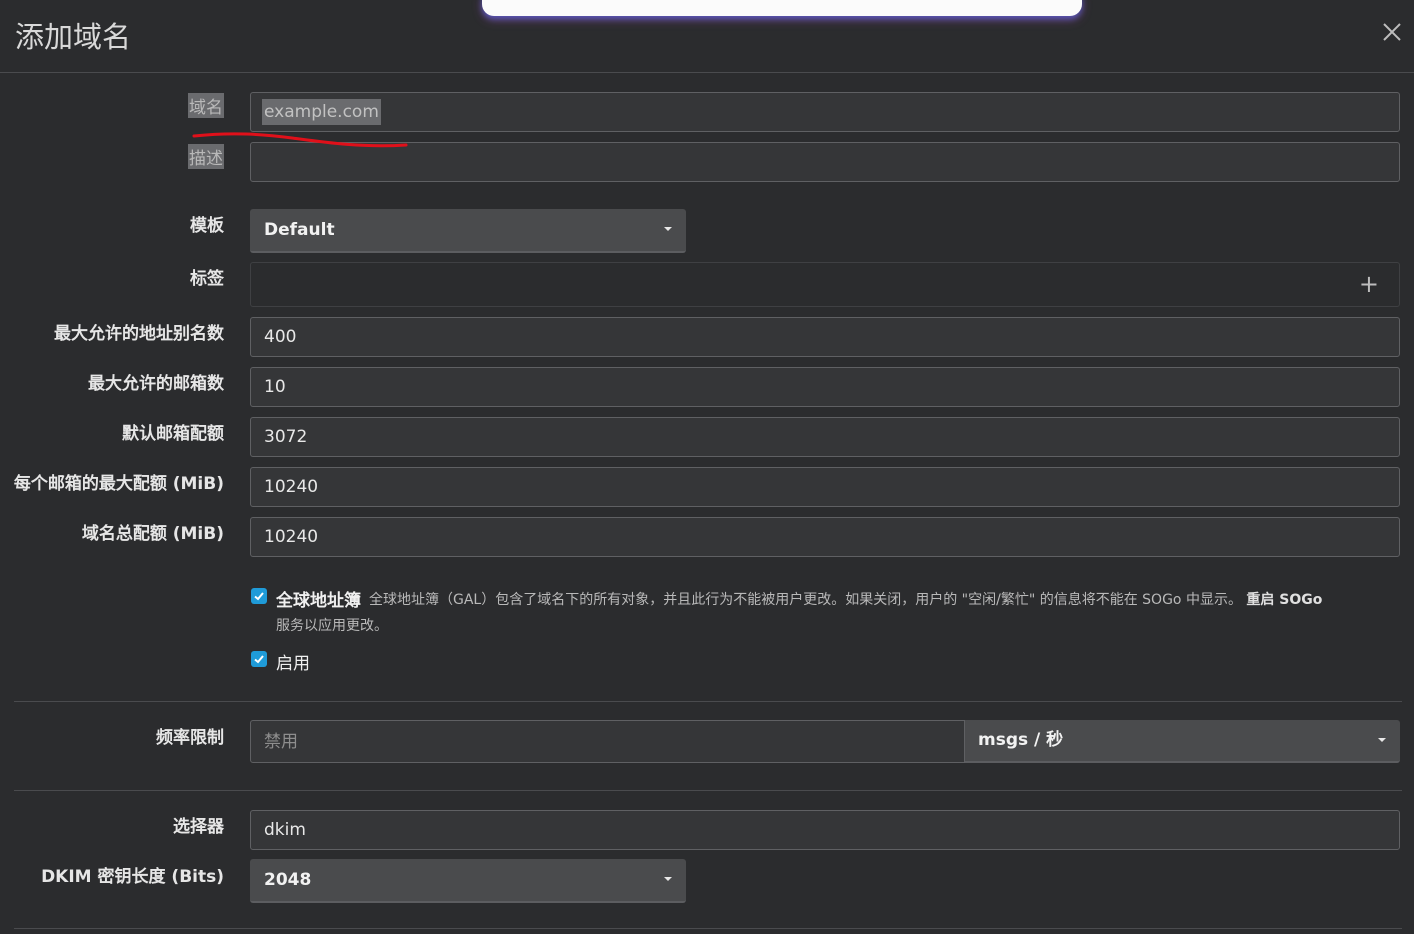 The image size is (1414, 934). Describe the element at coordinates (1182, 741) in the screenshot. I see `rate-unit-select: msgs / 秒` at that location.